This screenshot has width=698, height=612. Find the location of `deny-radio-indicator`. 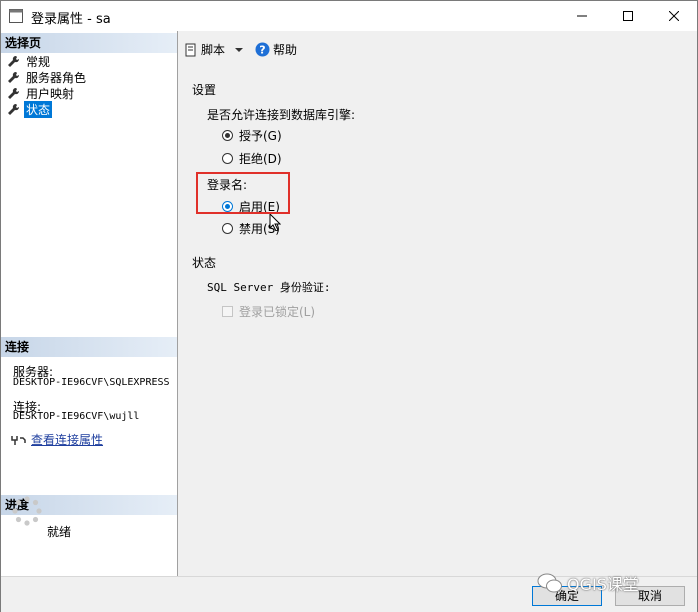

deny-radio-indicator is located at coordinates (227, 158).